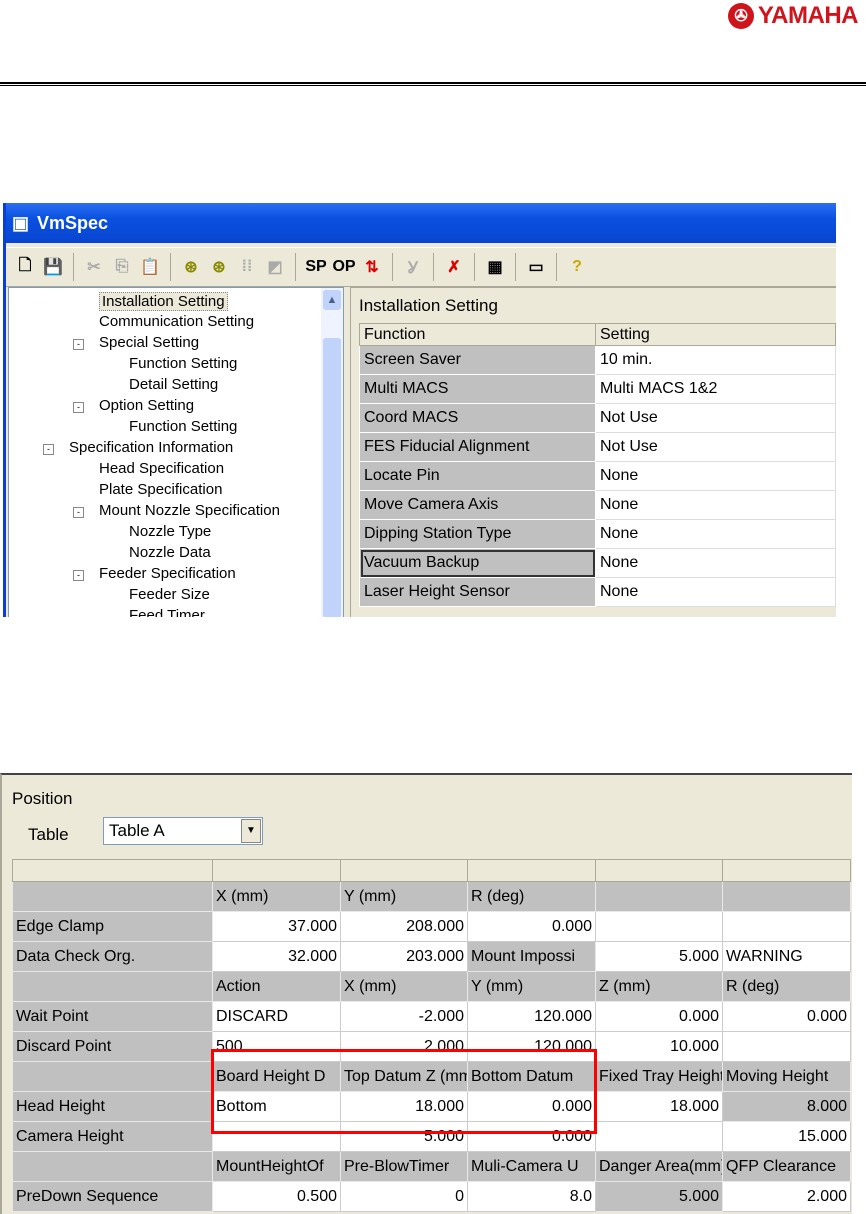 The width and height of the screenshot is (866, 1214). What do you see at coordinates (332, 477) in the screenshot?
I see `scroll-thumb` at bounding box center [332, 477].